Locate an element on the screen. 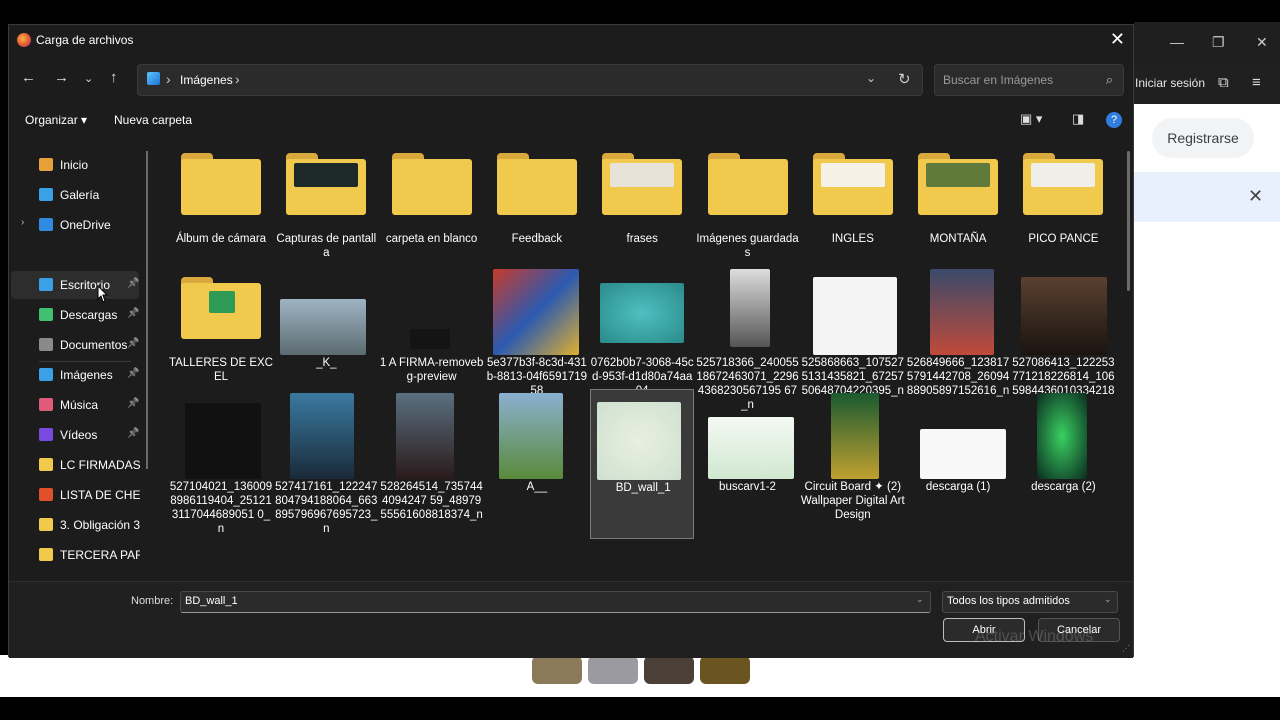 The height and width of the screenshot is (720, 1280). organize-button: Organizar ▾ is located at coordinates (56, 120).